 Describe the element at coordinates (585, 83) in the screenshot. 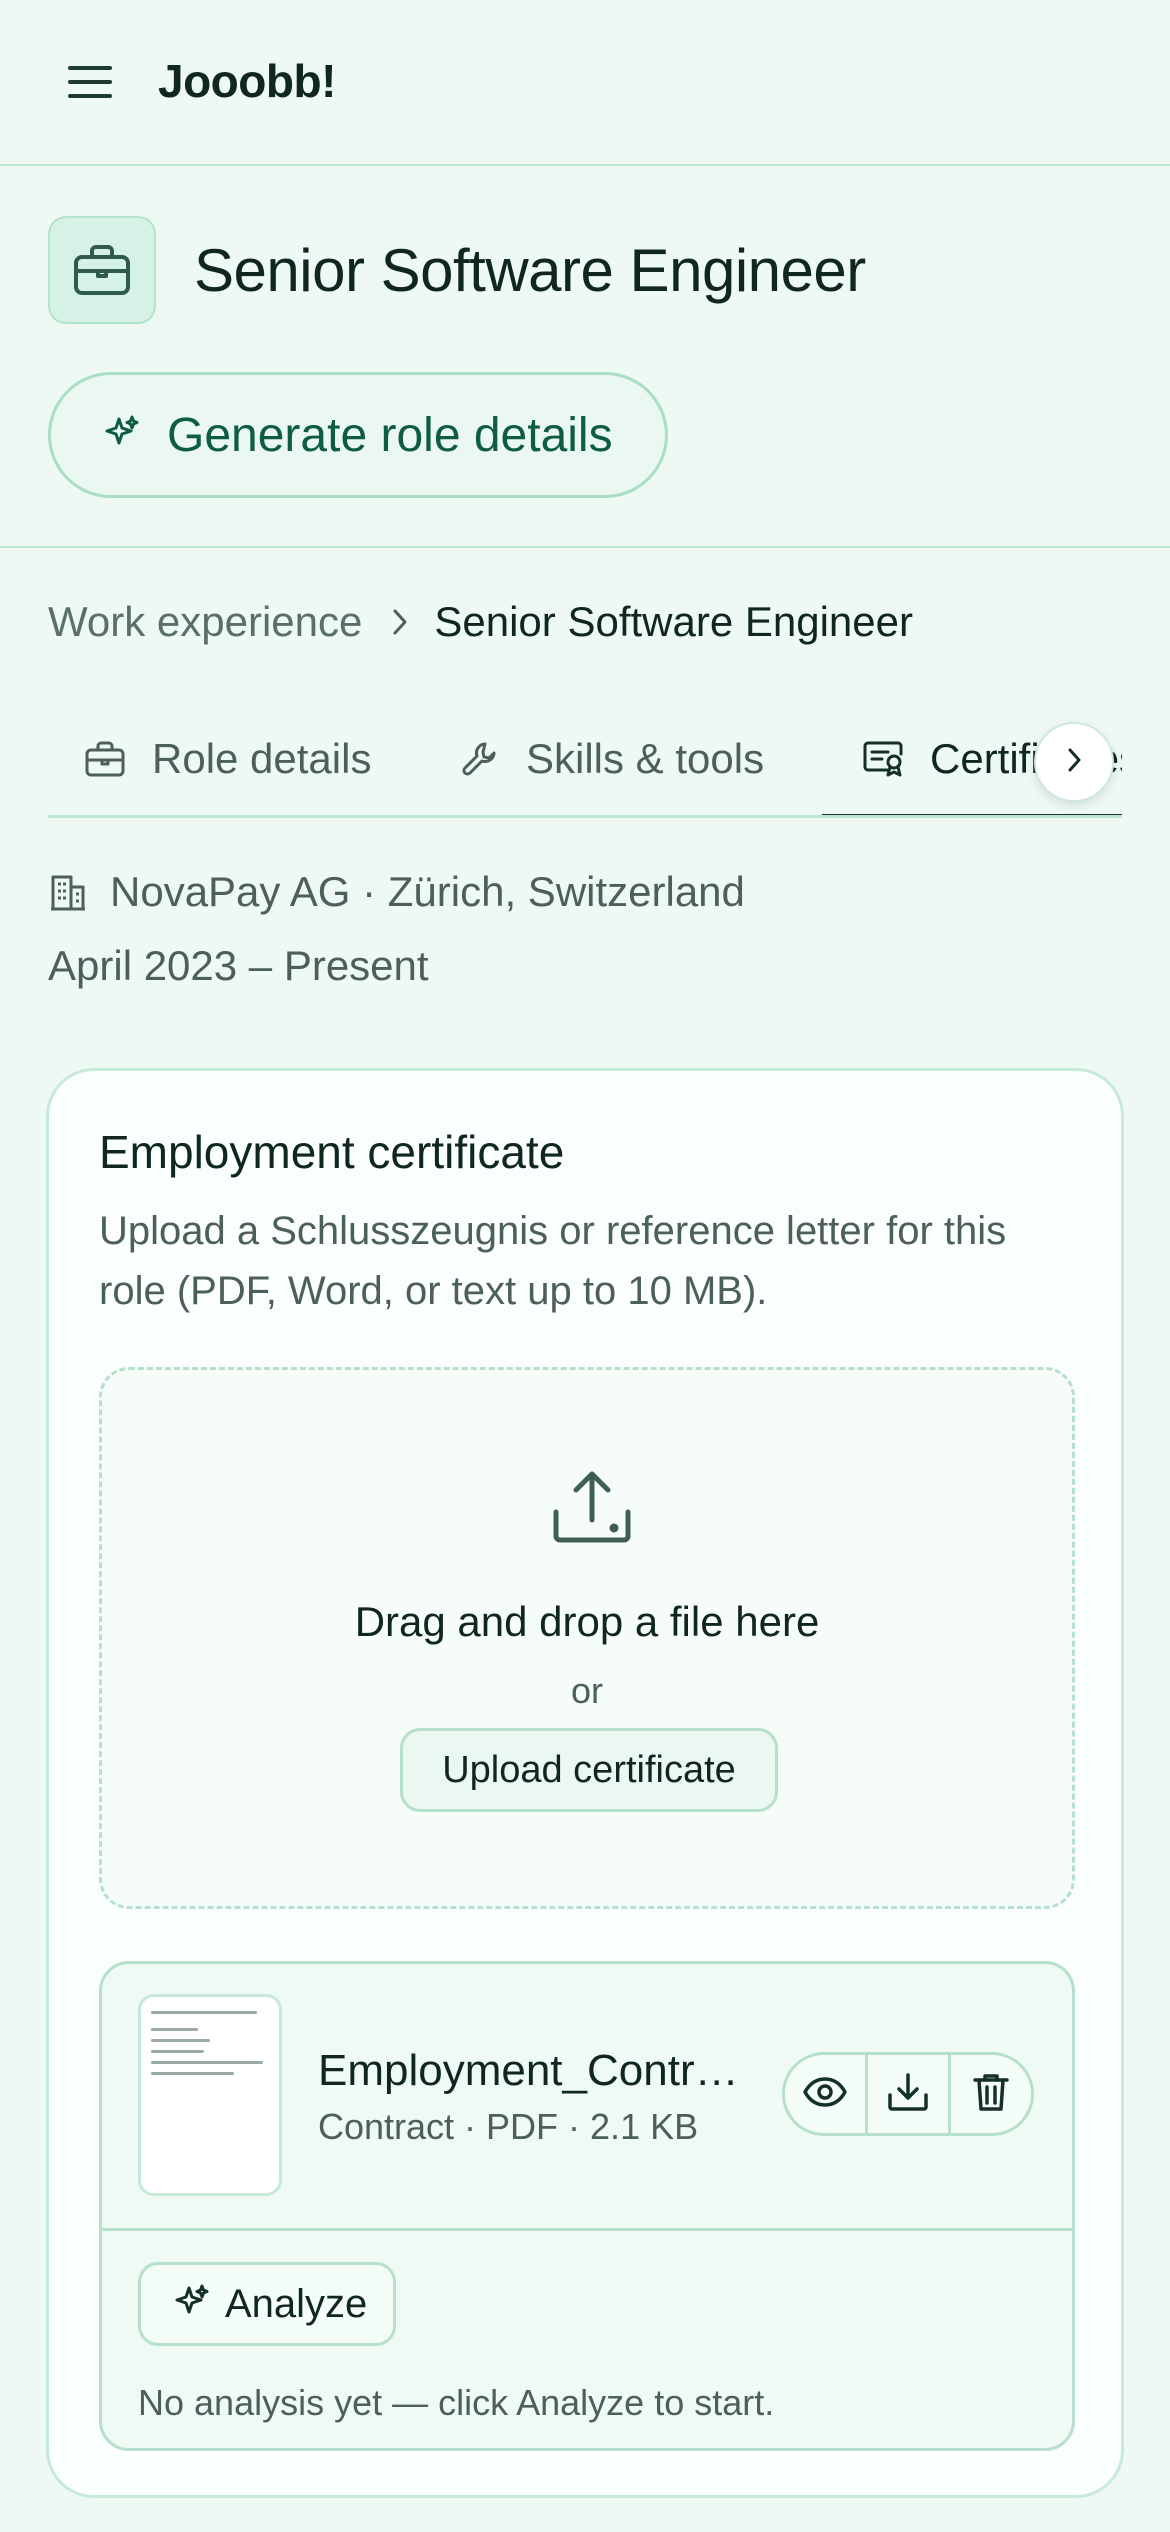

I see `top-bar: Jooobb!` at that location.